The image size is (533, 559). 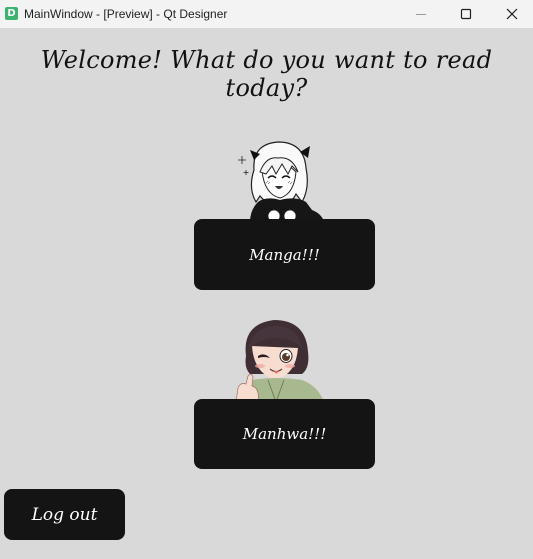 I want to click on minimize-icon, so click(x=421, y=14).